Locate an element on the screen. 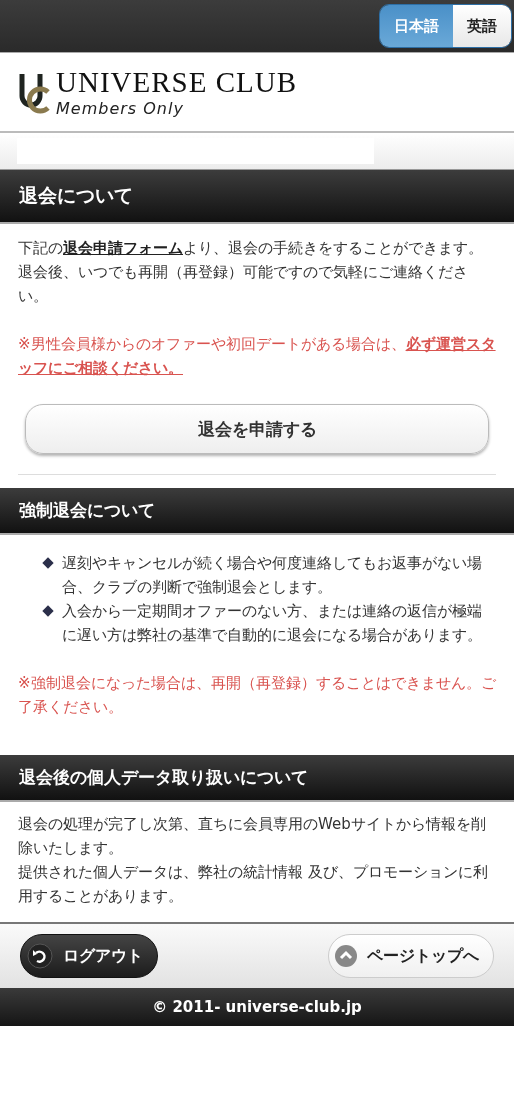 The width and height of the screenshot is (514, 1109). intro-paragraph: 下記の退会申請フォームより、退会の手続きをすることができます。退会後、いつでも再開（再登録）可能ですので気軽にご連絡ください。 is located at coordinates (251, 272).